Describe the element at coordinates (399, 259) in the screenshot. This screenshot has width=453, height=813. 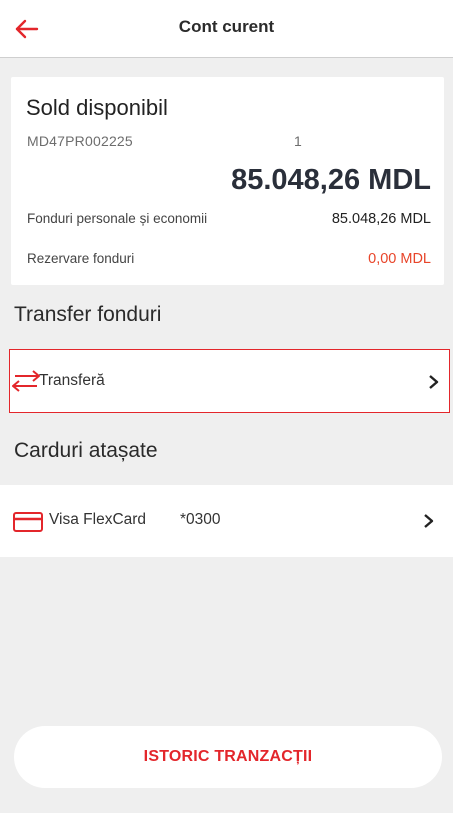
I see `reserved-funds-value: 0,00 MDL` at that location.